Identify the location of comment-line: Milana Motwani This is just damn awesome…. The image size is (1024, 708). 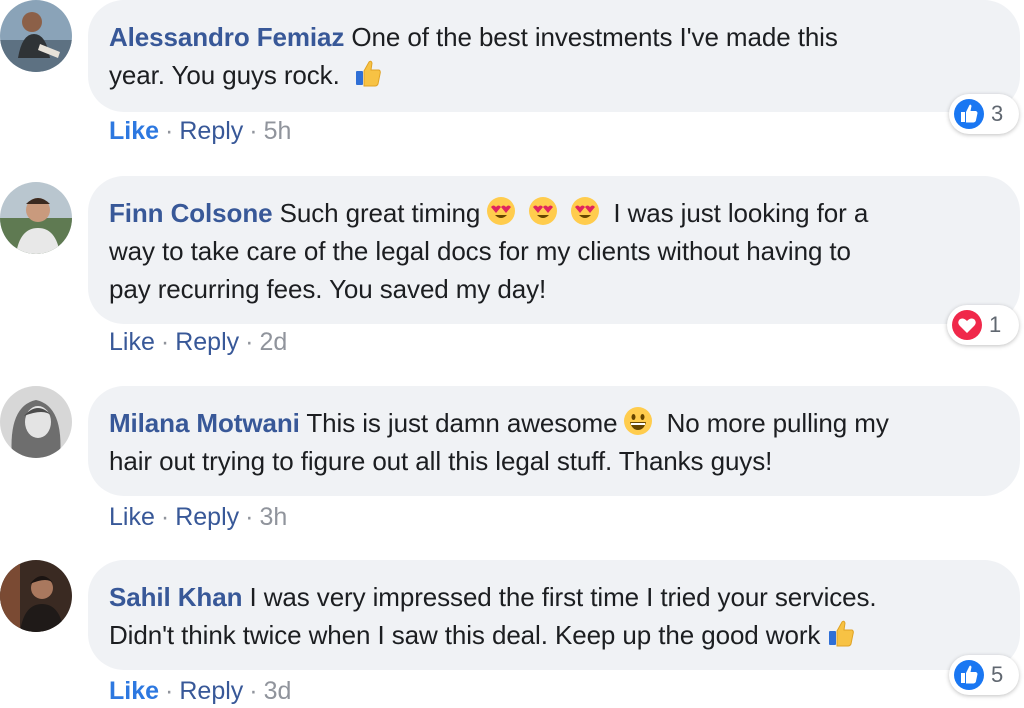
(552, 423).